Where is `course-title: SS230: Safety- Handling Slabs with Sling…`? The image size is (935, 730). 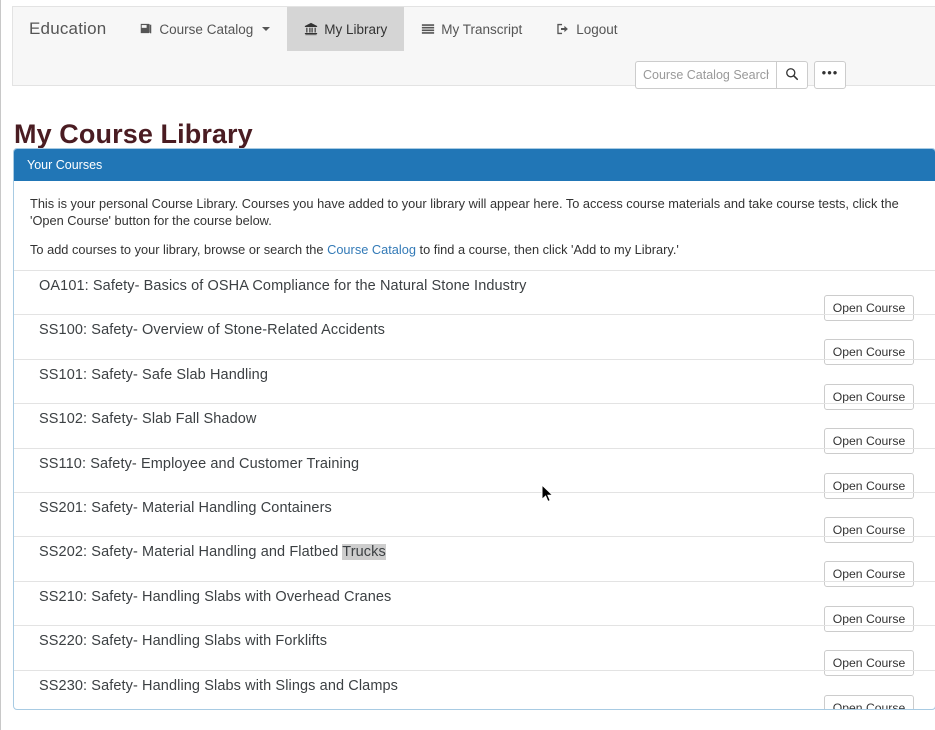 course-title: SS230: Safety- Handling Slabs with Sling… is located at coordinates (219, 685).